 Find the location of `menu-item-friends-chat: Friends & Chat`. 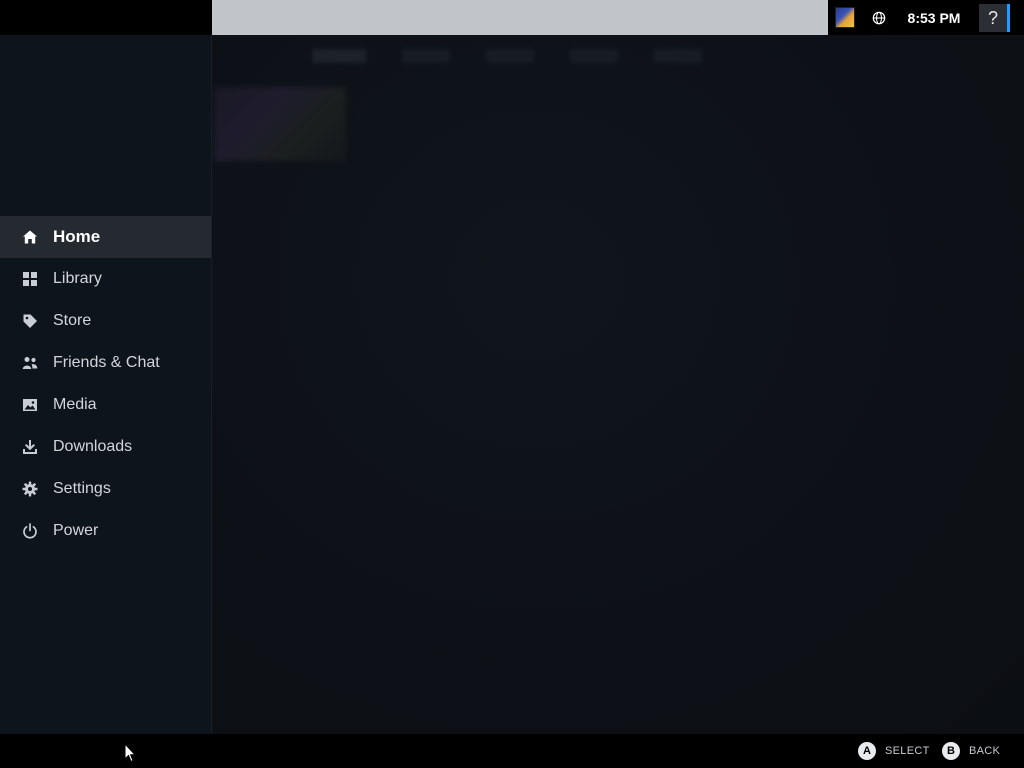

menu-item-friends-chat: Friends & Chat is located at coordinates (105, 363).